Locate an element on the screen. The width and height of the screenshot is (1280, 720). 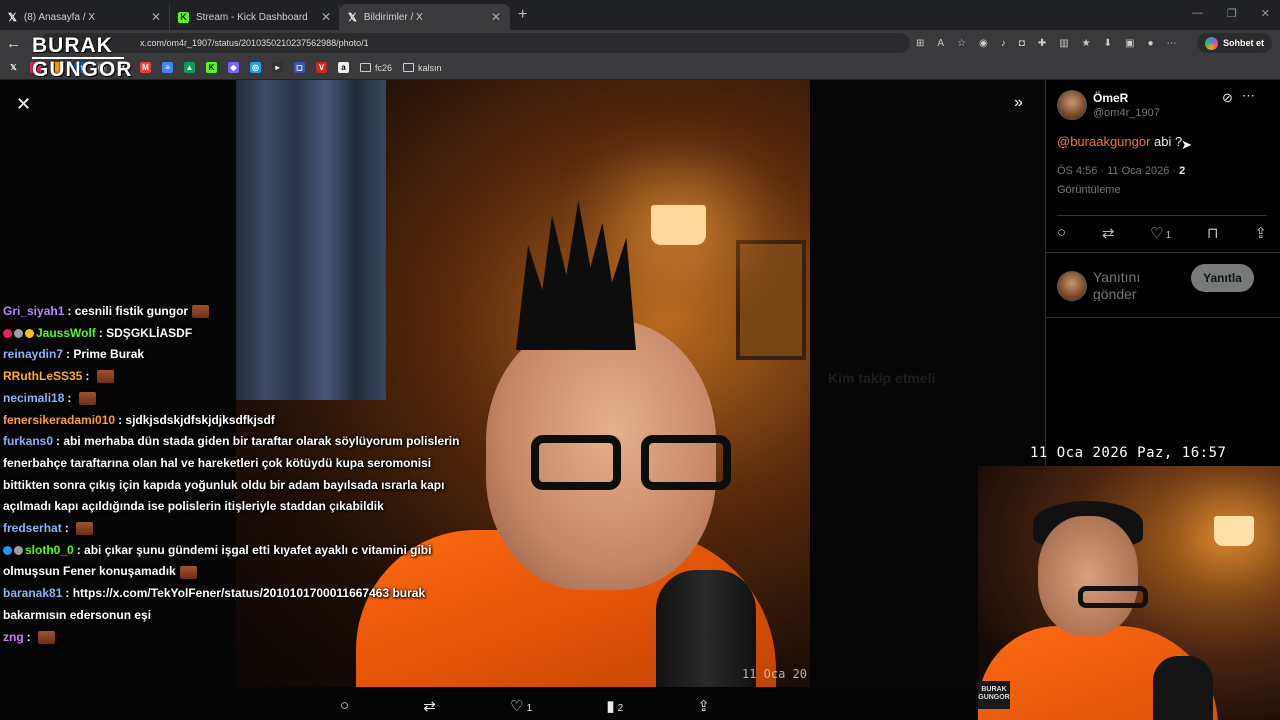
photo-action-bar: ○ ⇄ ♡ 1 ▮ 2 ⇪ is located at coordinates (525, 706).